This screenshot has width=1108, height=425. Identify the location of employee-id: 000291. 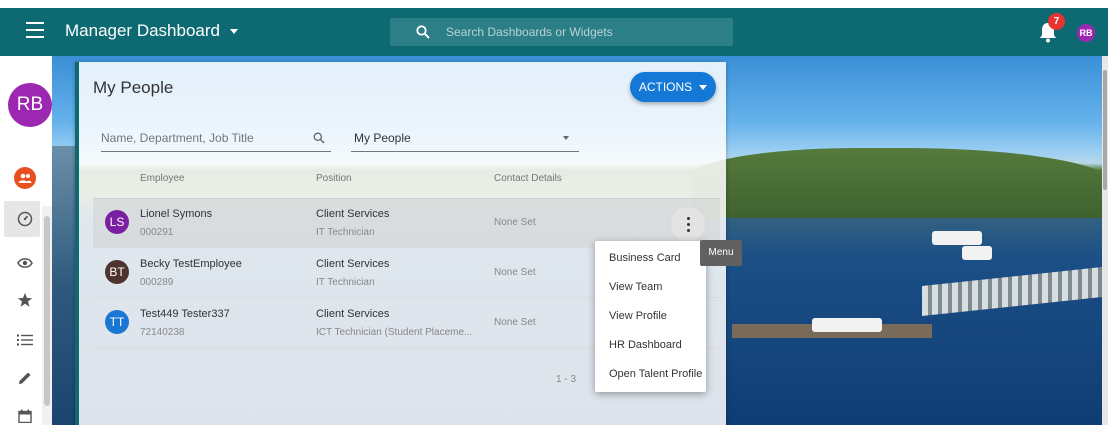
(157, 232).